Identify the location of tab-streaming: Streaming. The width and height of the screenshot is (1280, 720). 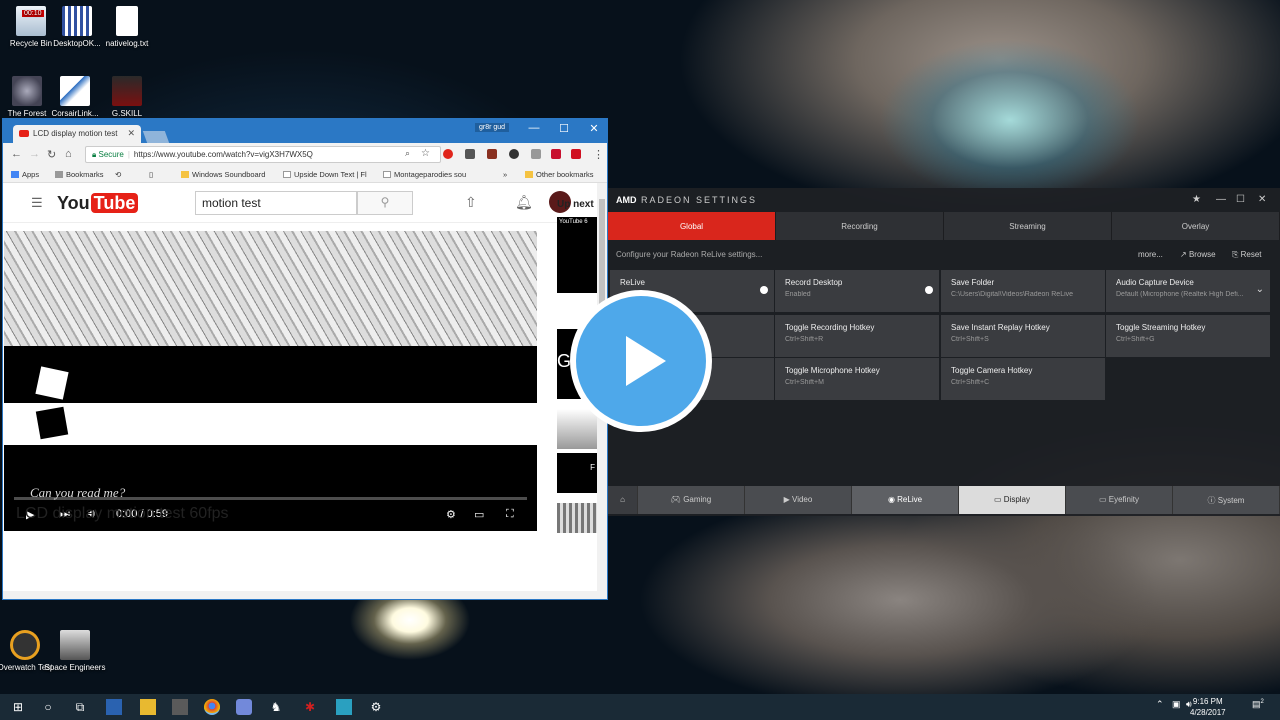
(1028, 226).